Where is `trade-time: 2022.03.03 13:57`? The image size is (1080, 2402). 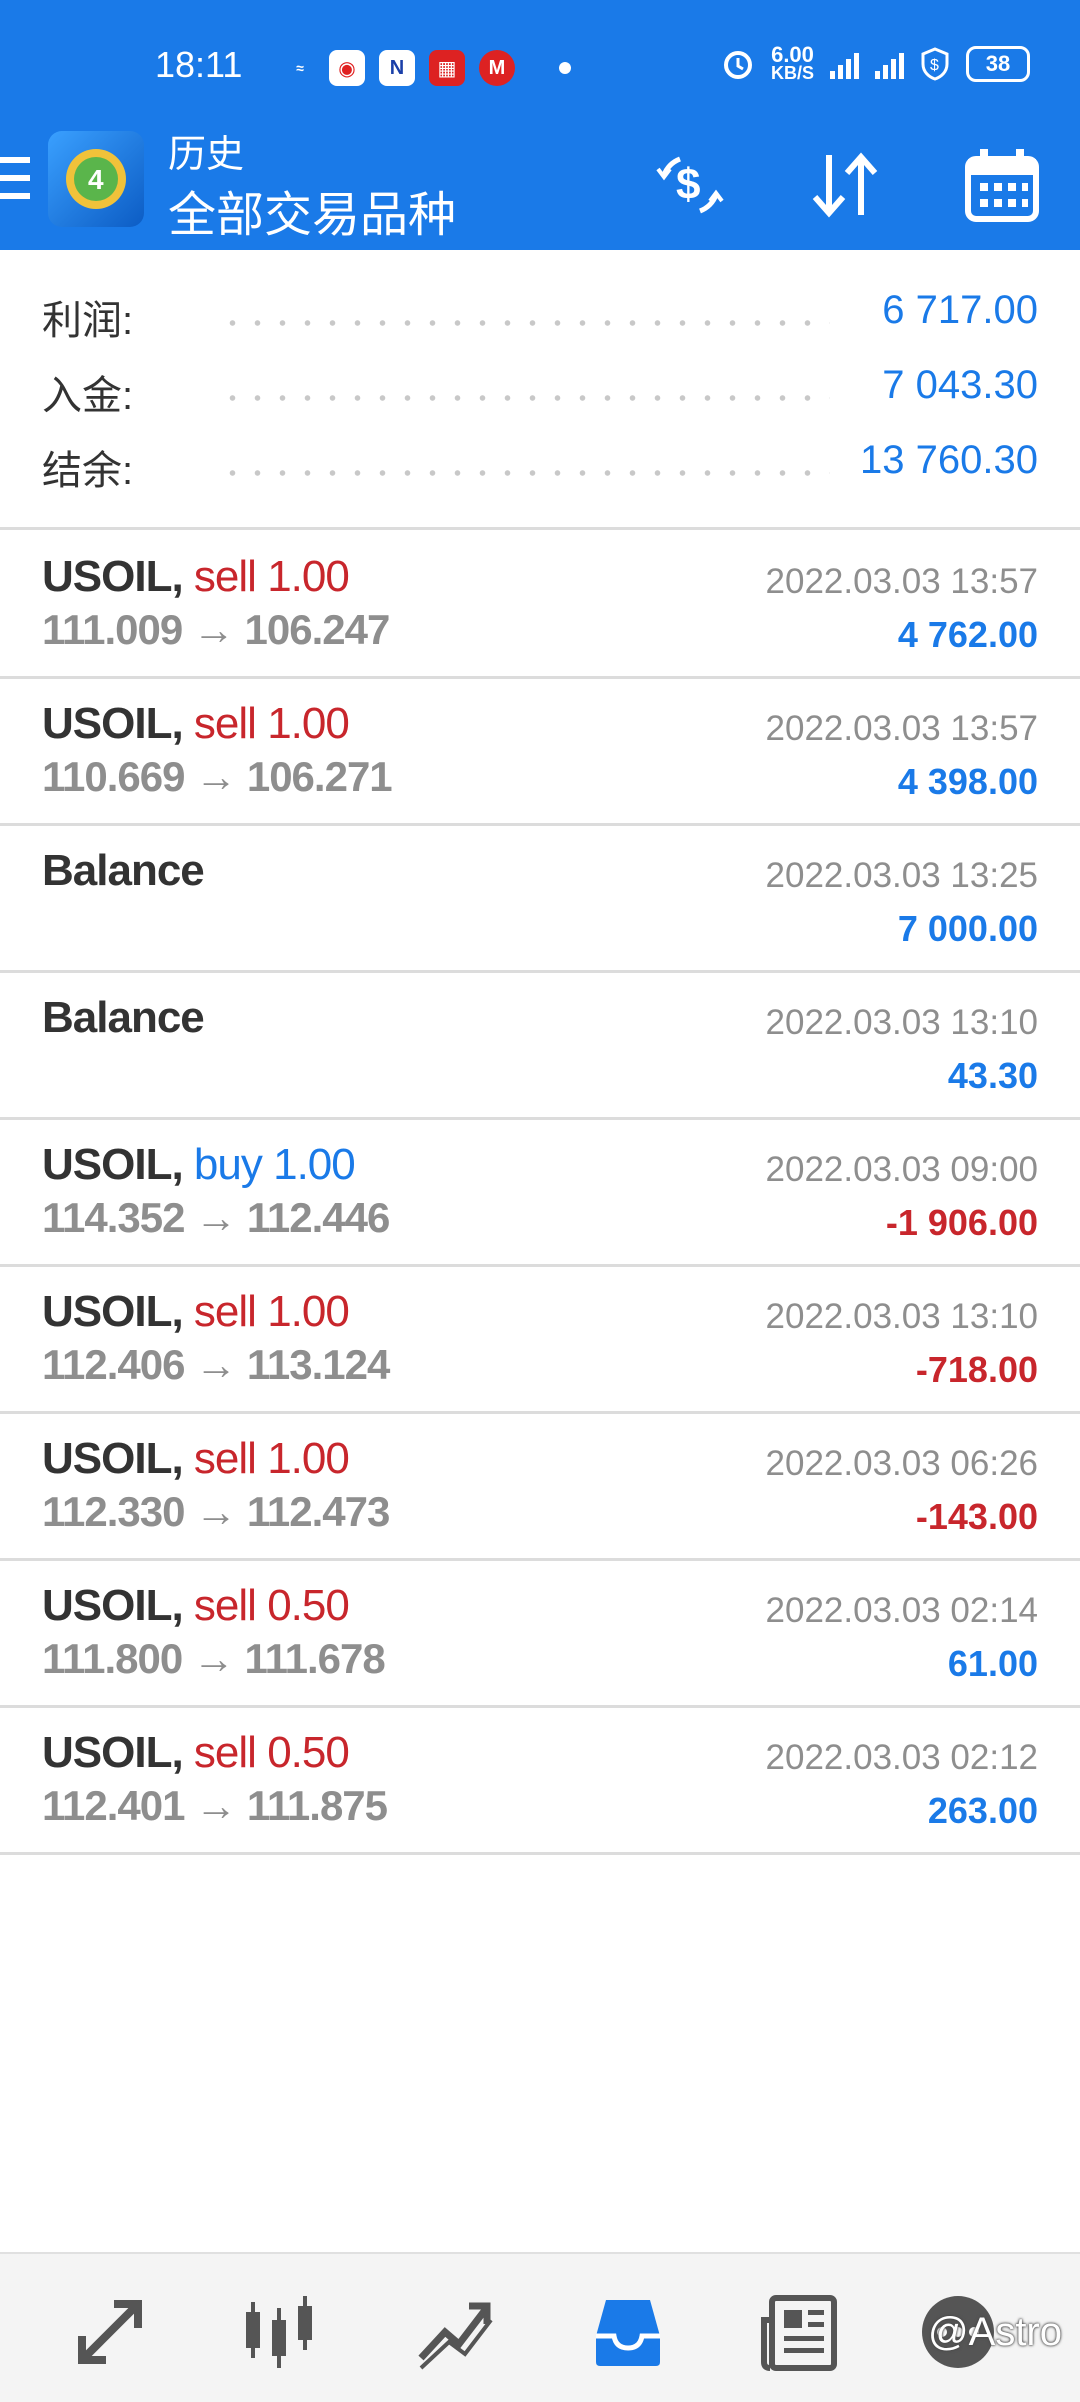
trade-time: 2022.03.03 13:57 is located at coordinates (901, 581).